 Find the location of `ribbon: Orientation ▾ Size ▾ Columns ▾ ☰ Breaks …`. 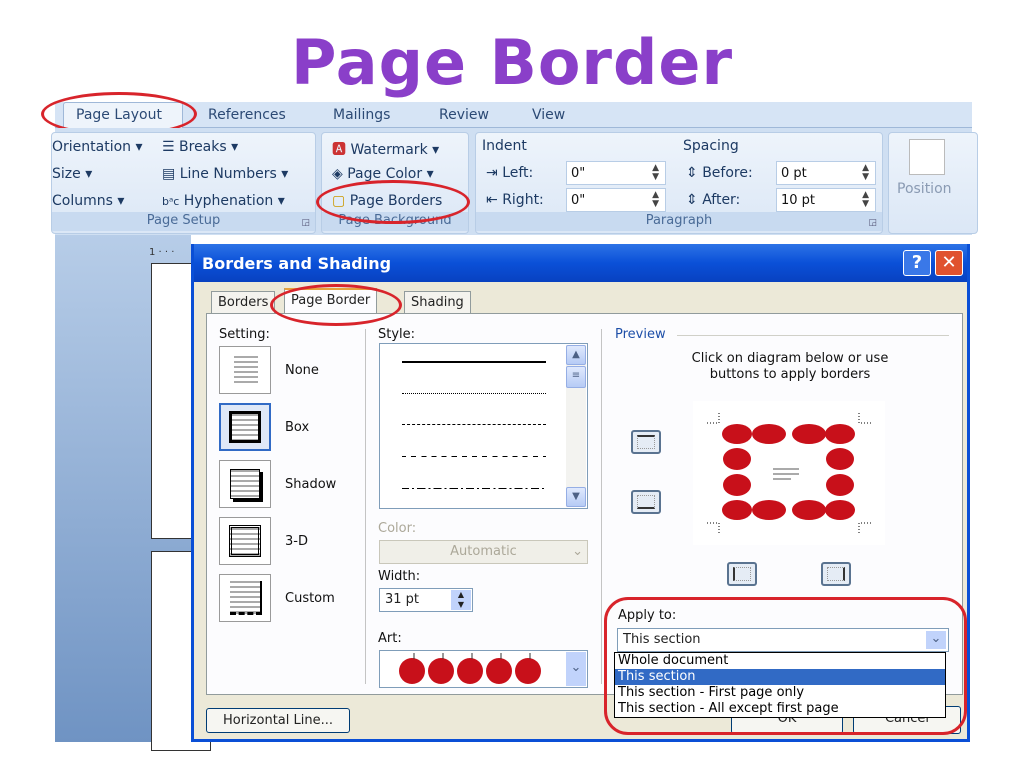

ribbon: Orientation ▾ Size ▾ Columns ▾ ☰ Breaks … is located at coordinates (514, 181).